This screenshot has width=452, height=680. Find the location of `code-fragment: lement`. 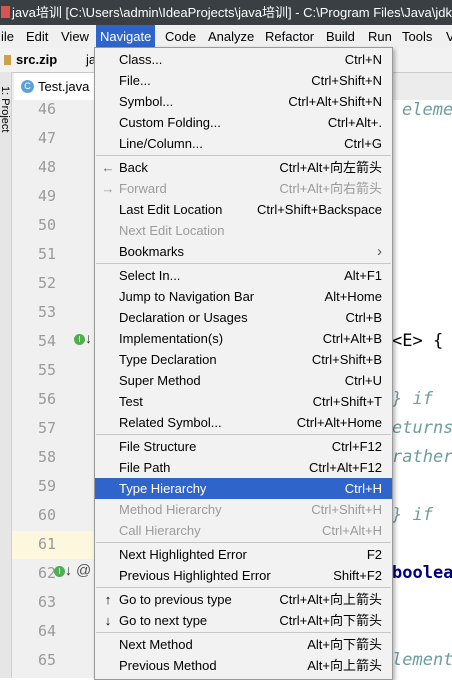

code-fragment: lement is located at coordinates (422, 660).